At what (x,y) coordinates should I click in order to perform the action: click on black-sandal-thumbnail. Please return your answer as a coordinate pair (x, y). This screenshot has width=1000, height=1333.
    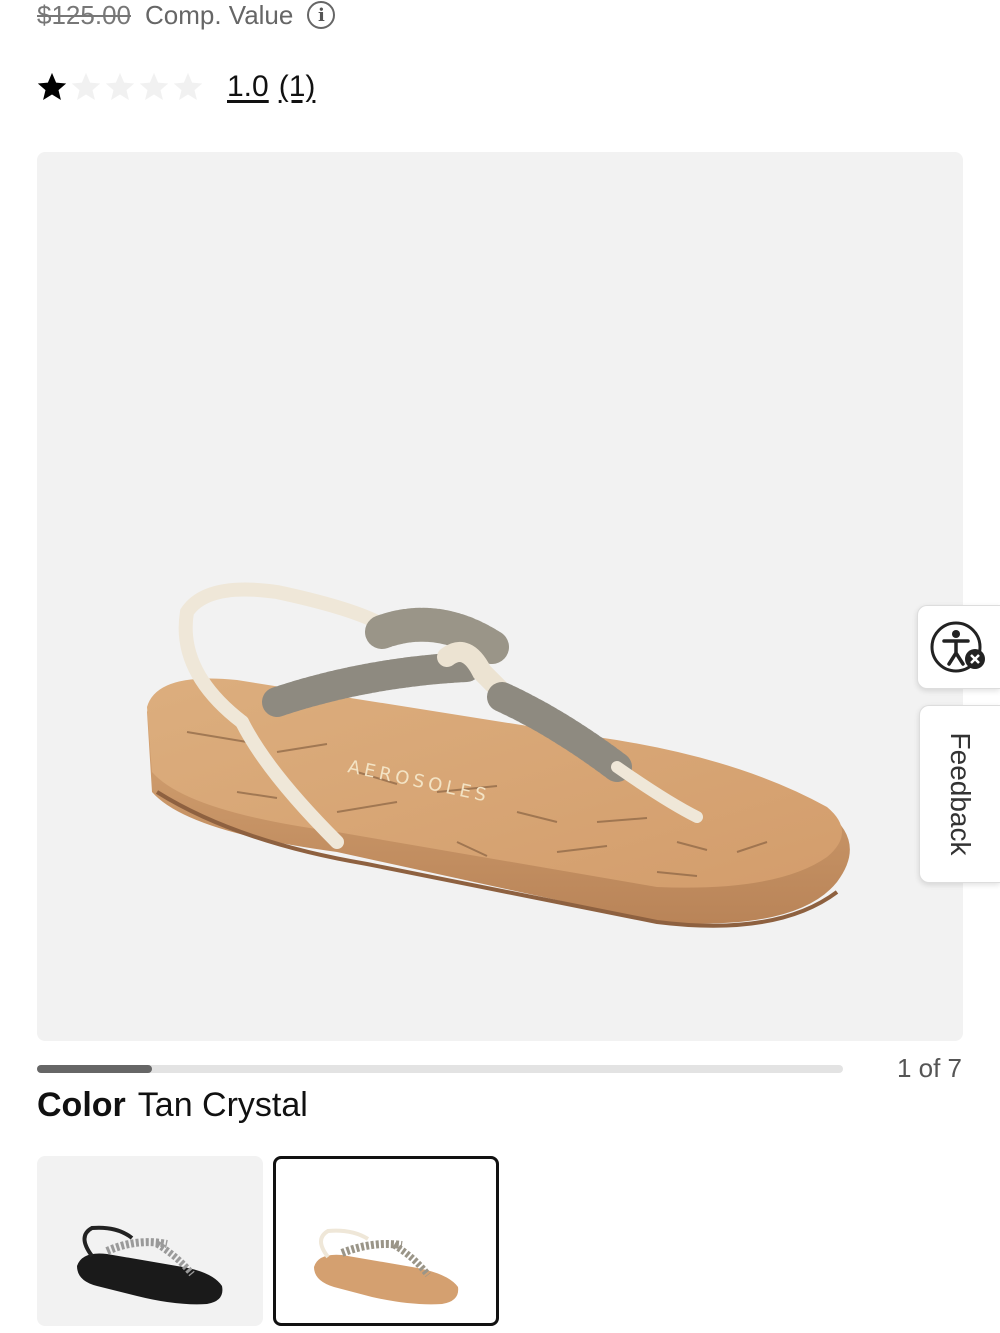
    Looking at the image, I should click on (150, 1265).